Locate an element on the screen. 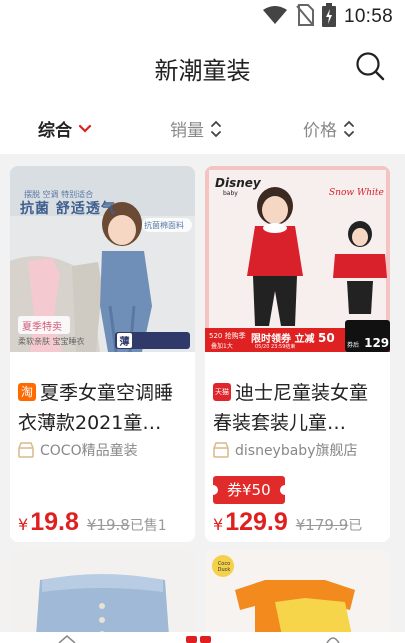  image-caption-badge: 抗菌棉面料 is located at coordinates (164, 225).